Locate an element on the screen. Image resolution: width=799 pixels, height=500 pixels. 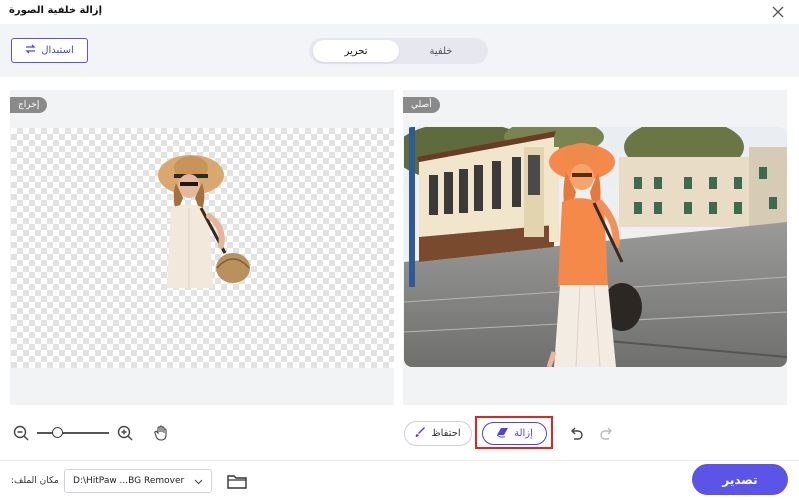
export-button: تصدير is located at coordinates (740, 479).